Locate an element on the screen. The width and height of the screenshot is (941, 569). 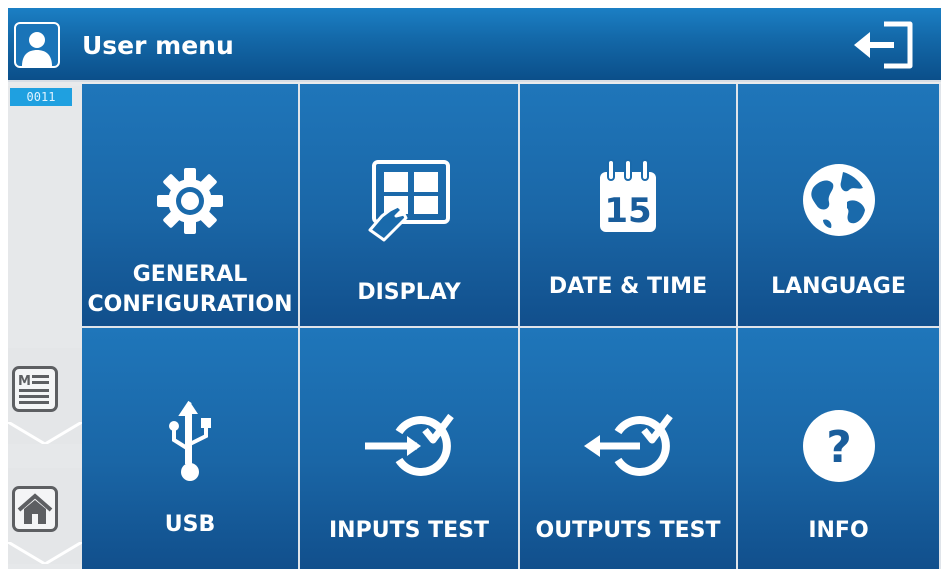
menu-document-icon: M is located at coordinates (35, 389).